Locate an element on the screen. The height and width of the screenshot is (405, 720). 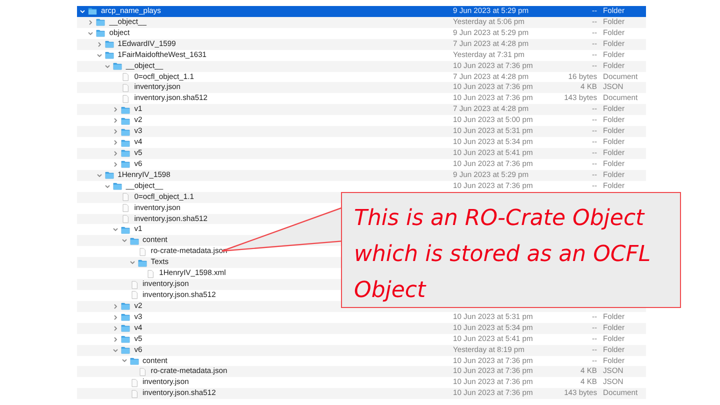
callout-tooltip: This is an RO-Crate Object which is stored as an OCFL Object is located at coordinates (511, 250).